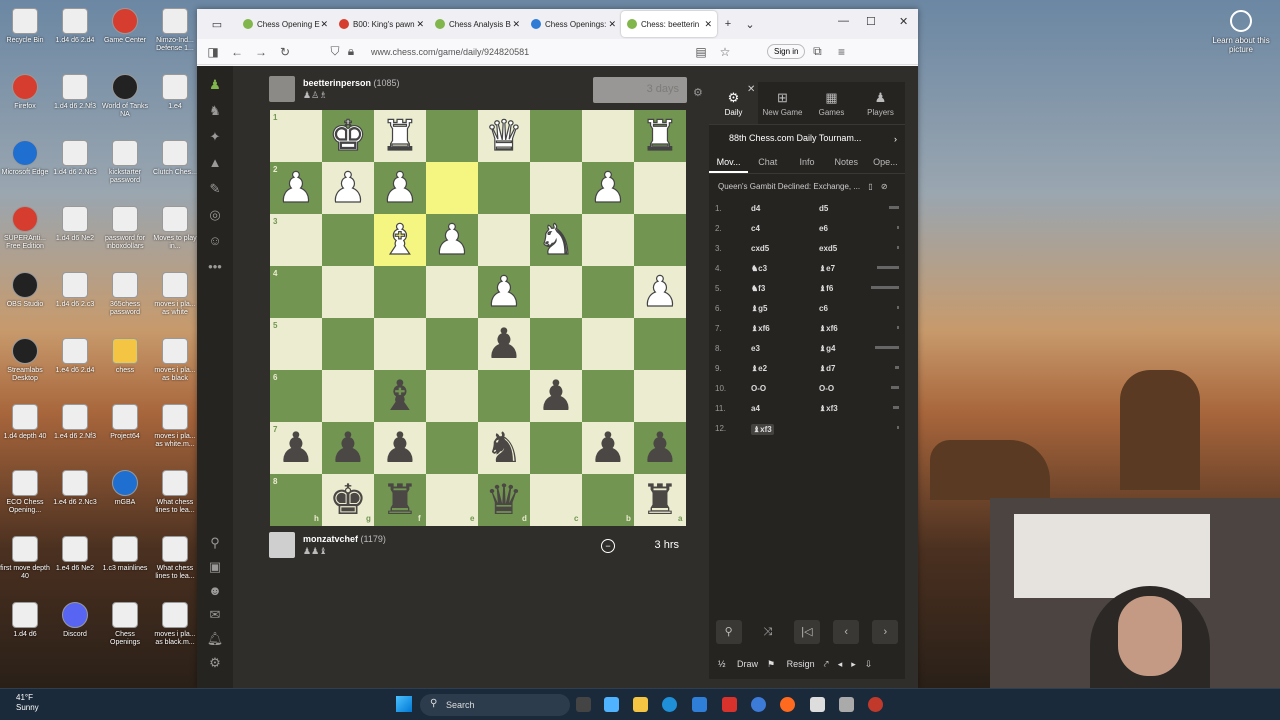 The width and height of the screenshot is (1280, 720). What do you see at coordinates (843, 21) in the screenshot?
I see `minimize-icon: —` at bounding box center [843, 21].